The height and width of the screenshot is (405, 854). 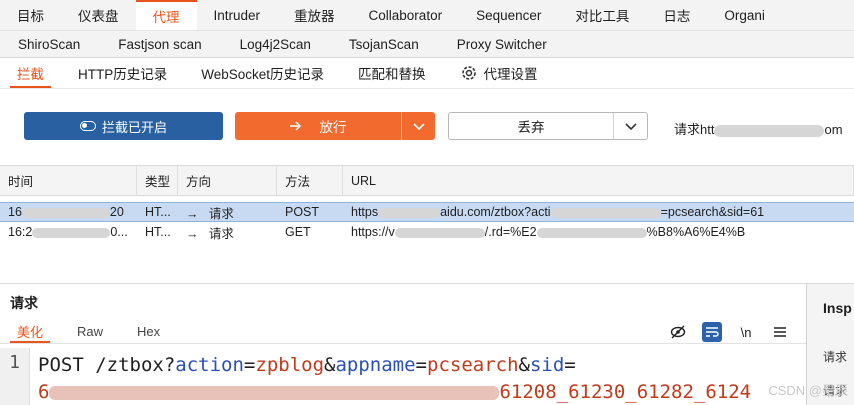 I want to click on column-header-type: 类型, so click(x=157, y=180).